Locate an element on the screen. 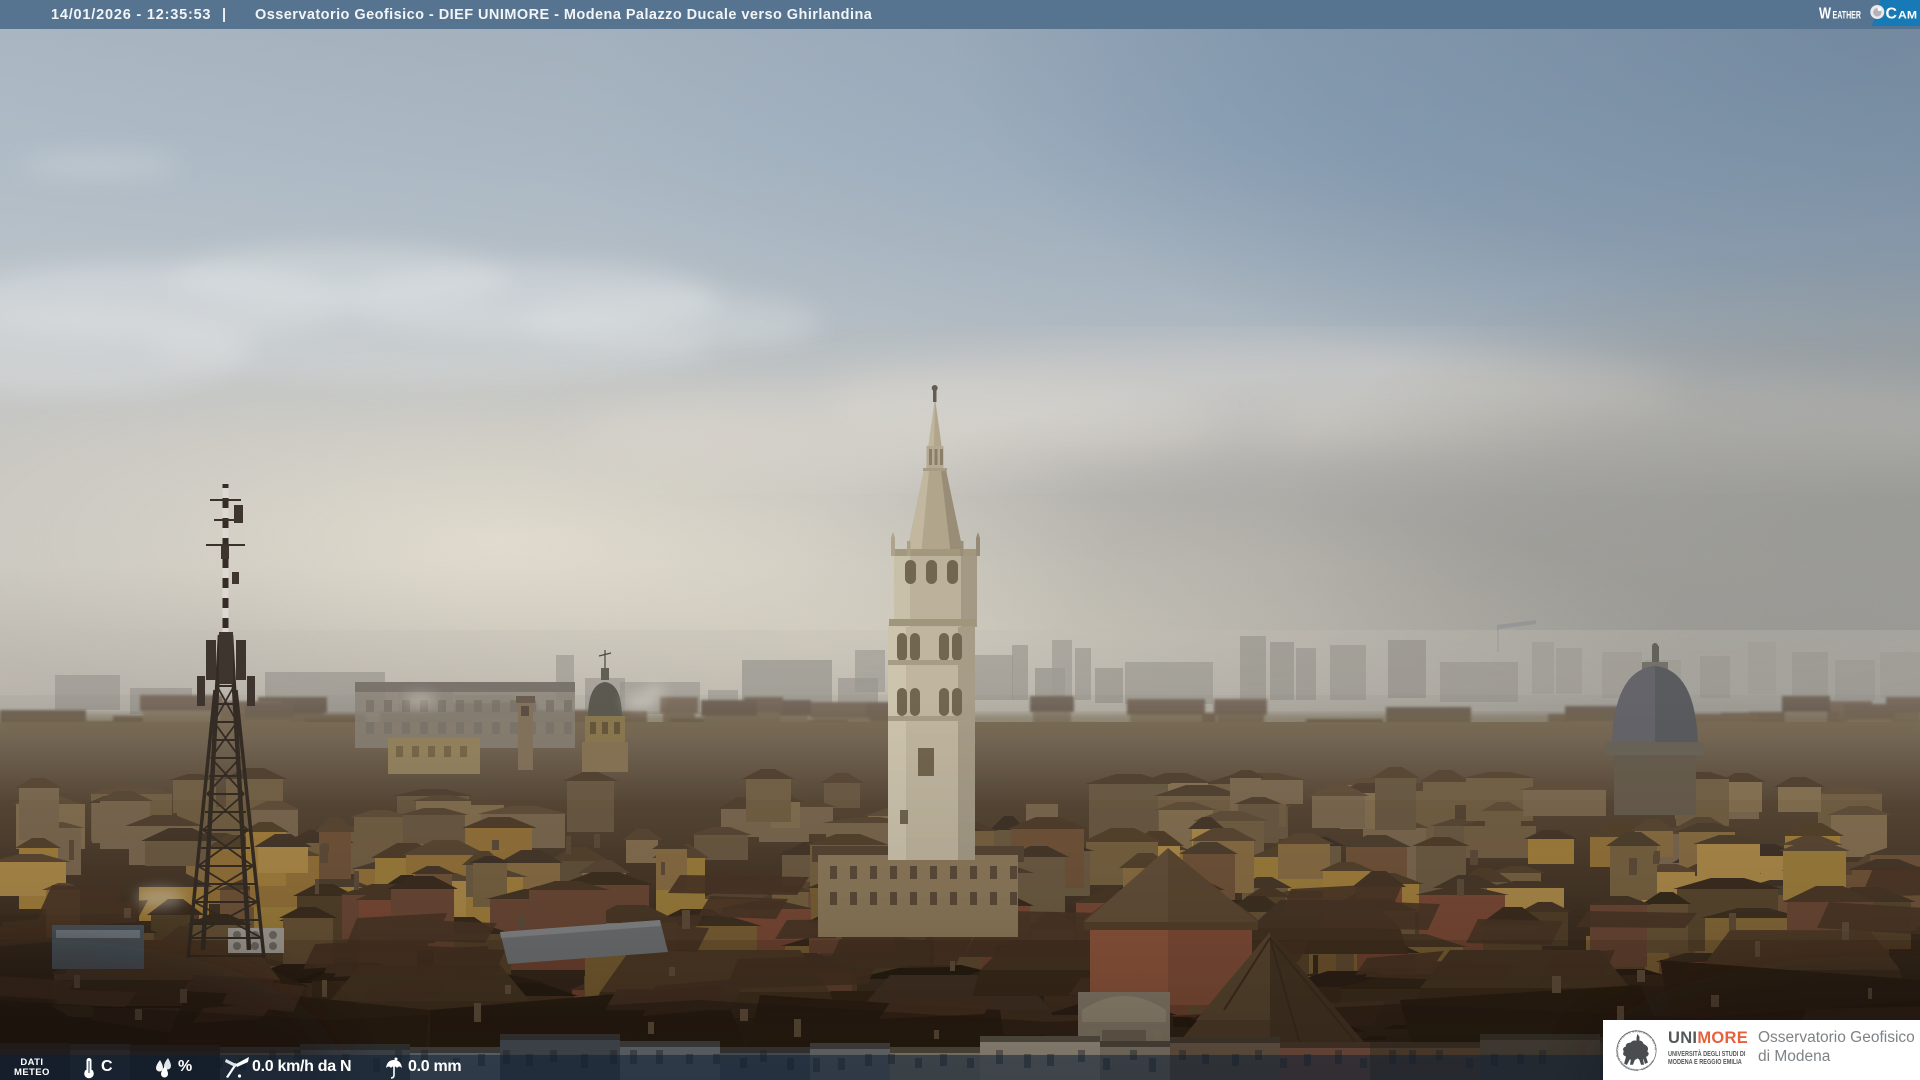 The image size is (1920, 1080). svg-text: C is located at coordinates (1892, 14).